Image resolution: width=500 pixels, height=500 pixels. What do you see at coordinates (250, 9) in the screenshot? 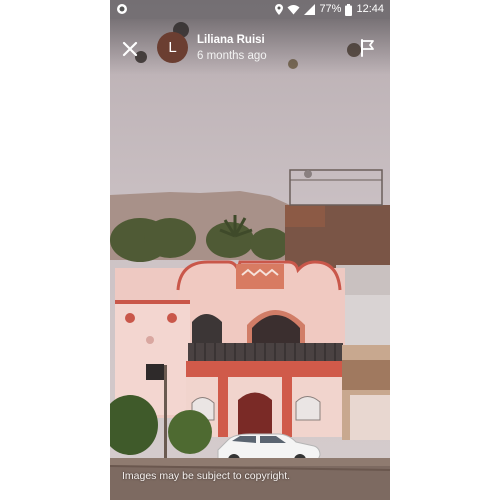
I see `status-bar: 77% 12:44` at bounding box center [250, 9].